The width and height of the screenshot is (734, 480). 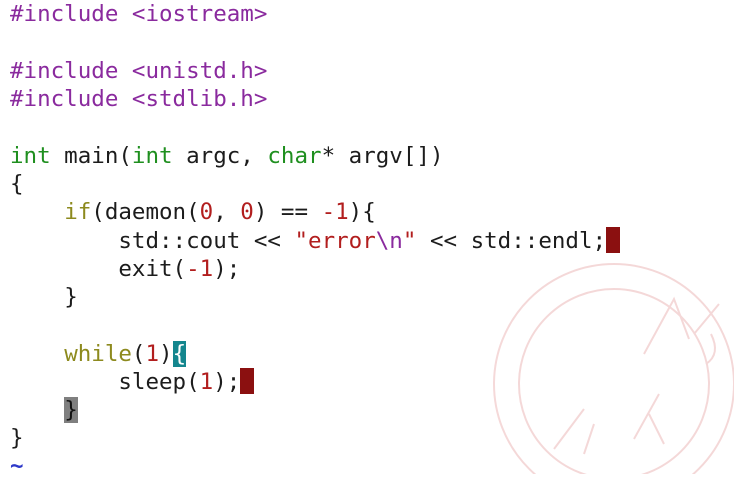 I want to click on param-text: argc,, so click(x=220, y=156).